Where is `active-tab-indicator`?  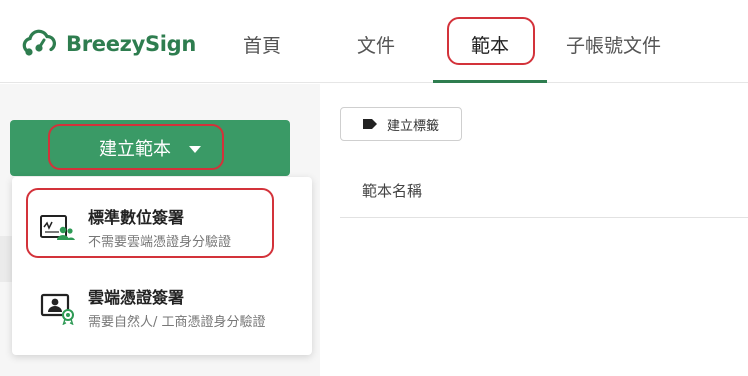 active-tab-indicator is located at coordinates (490, 81).